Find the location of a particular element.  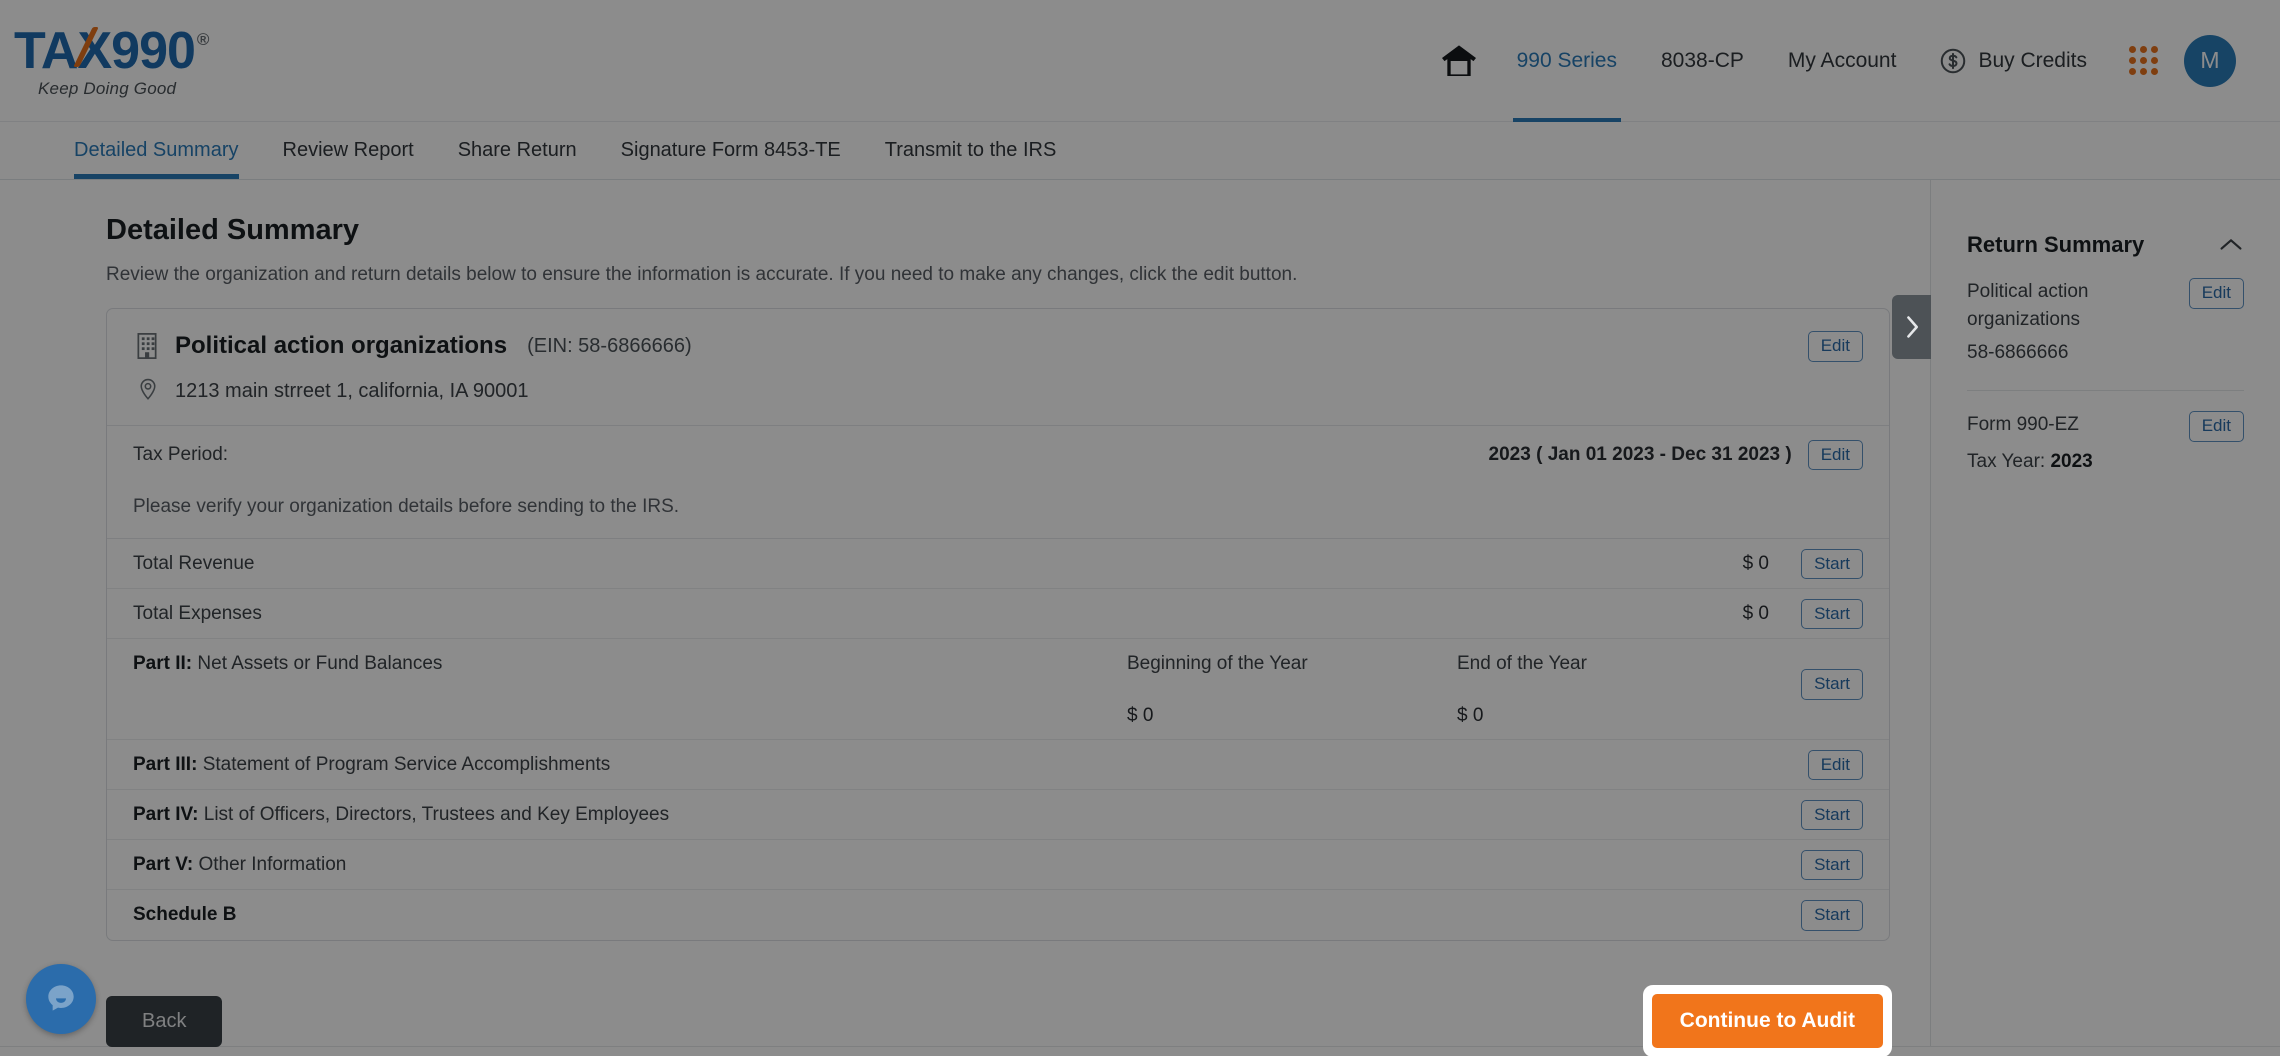

logo-wordmark: TA X 990 ® is located at coordinates (111, 50).